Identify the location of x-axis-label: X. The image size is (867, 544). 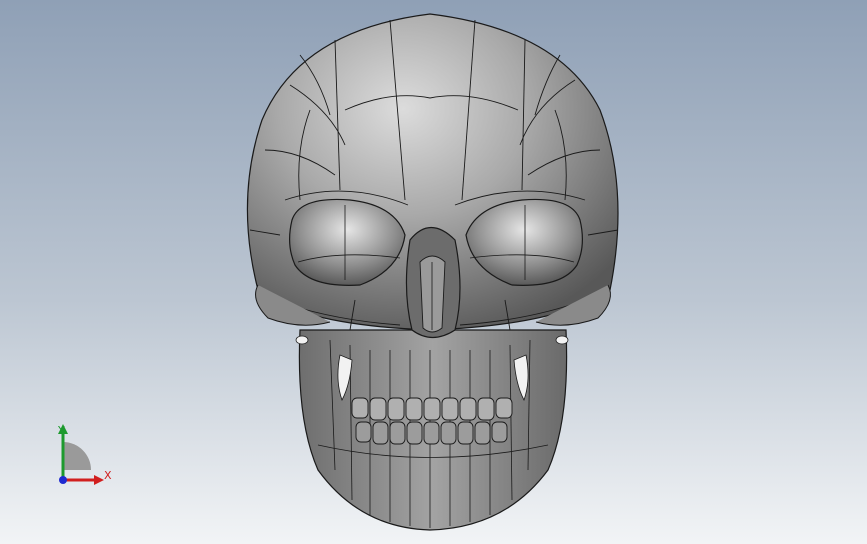
(108, 475).